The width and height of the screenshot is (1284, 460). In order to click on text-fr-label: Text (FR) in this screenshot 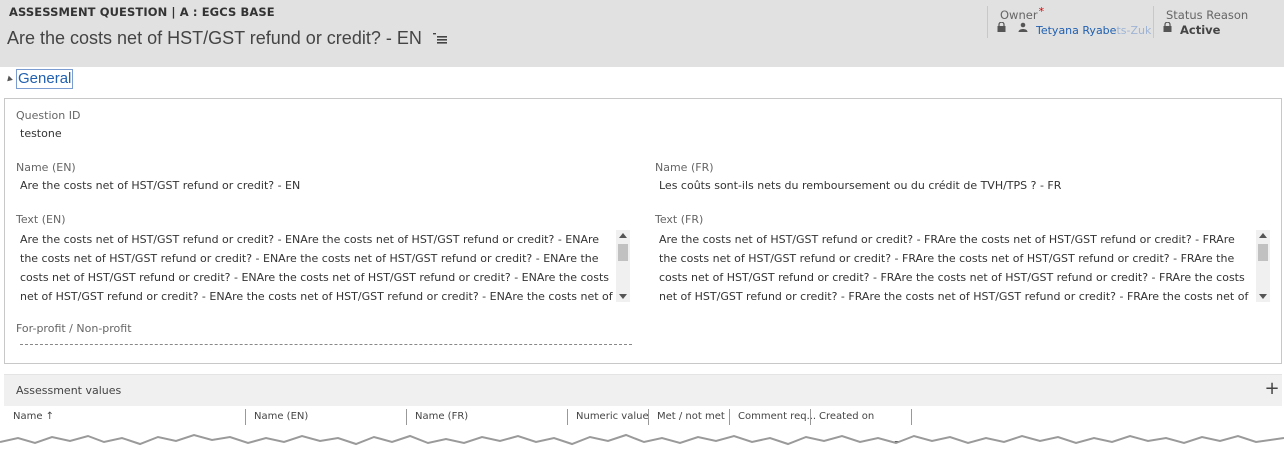, I will do `click(679, 219)`.